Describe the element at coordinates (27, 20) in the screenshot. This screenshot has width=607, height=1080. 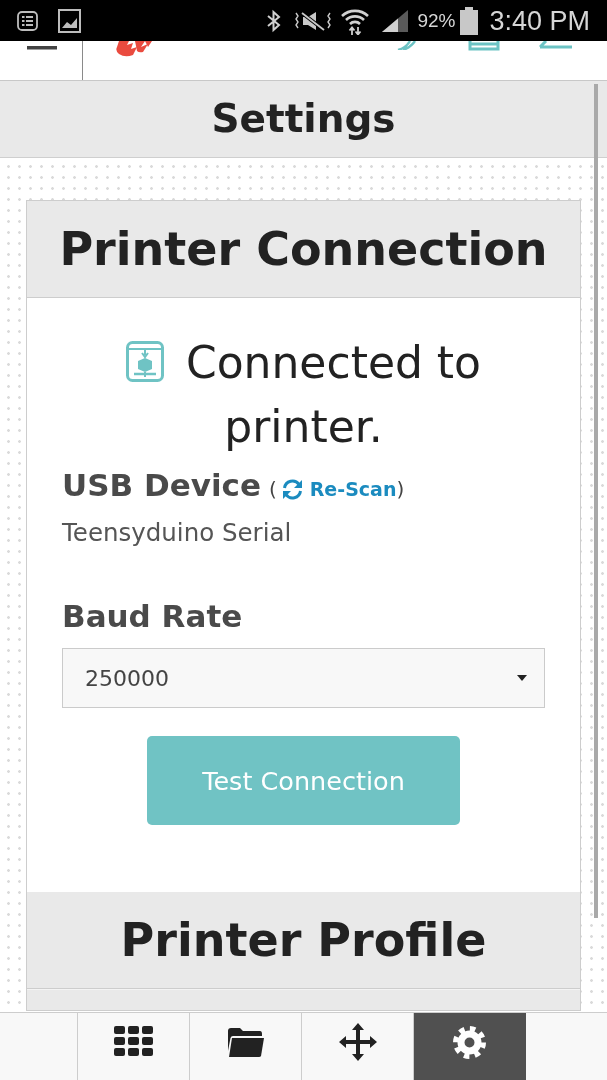
I see `list-icon` at that location.